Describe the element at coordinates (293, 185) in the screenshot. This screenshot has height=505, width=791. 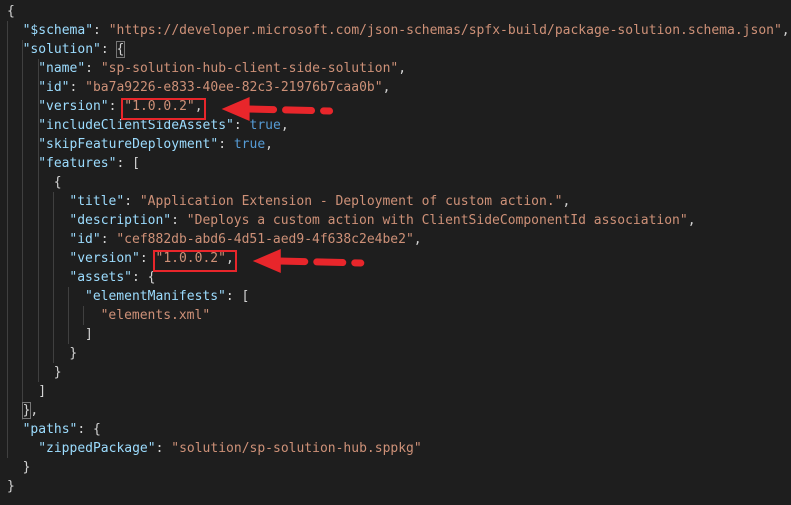
I see `annotation-arrows` at that location.